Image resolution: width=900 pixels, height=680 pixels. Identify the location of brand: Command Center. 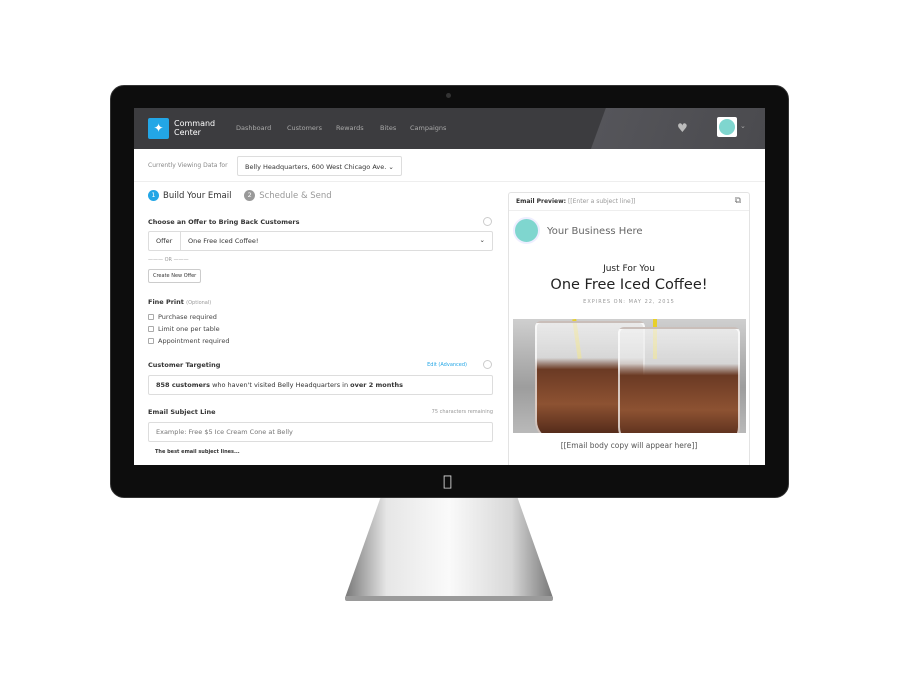
(195, 128).